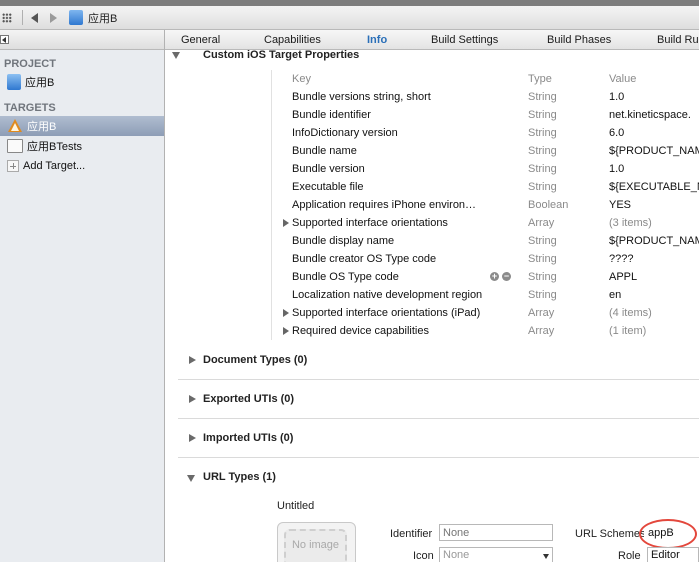  Describe the element at coordinates (485, 187) in the screenshot. I see `table-row: Executable file String ${EXECUTABLE_NAME}` at that location.